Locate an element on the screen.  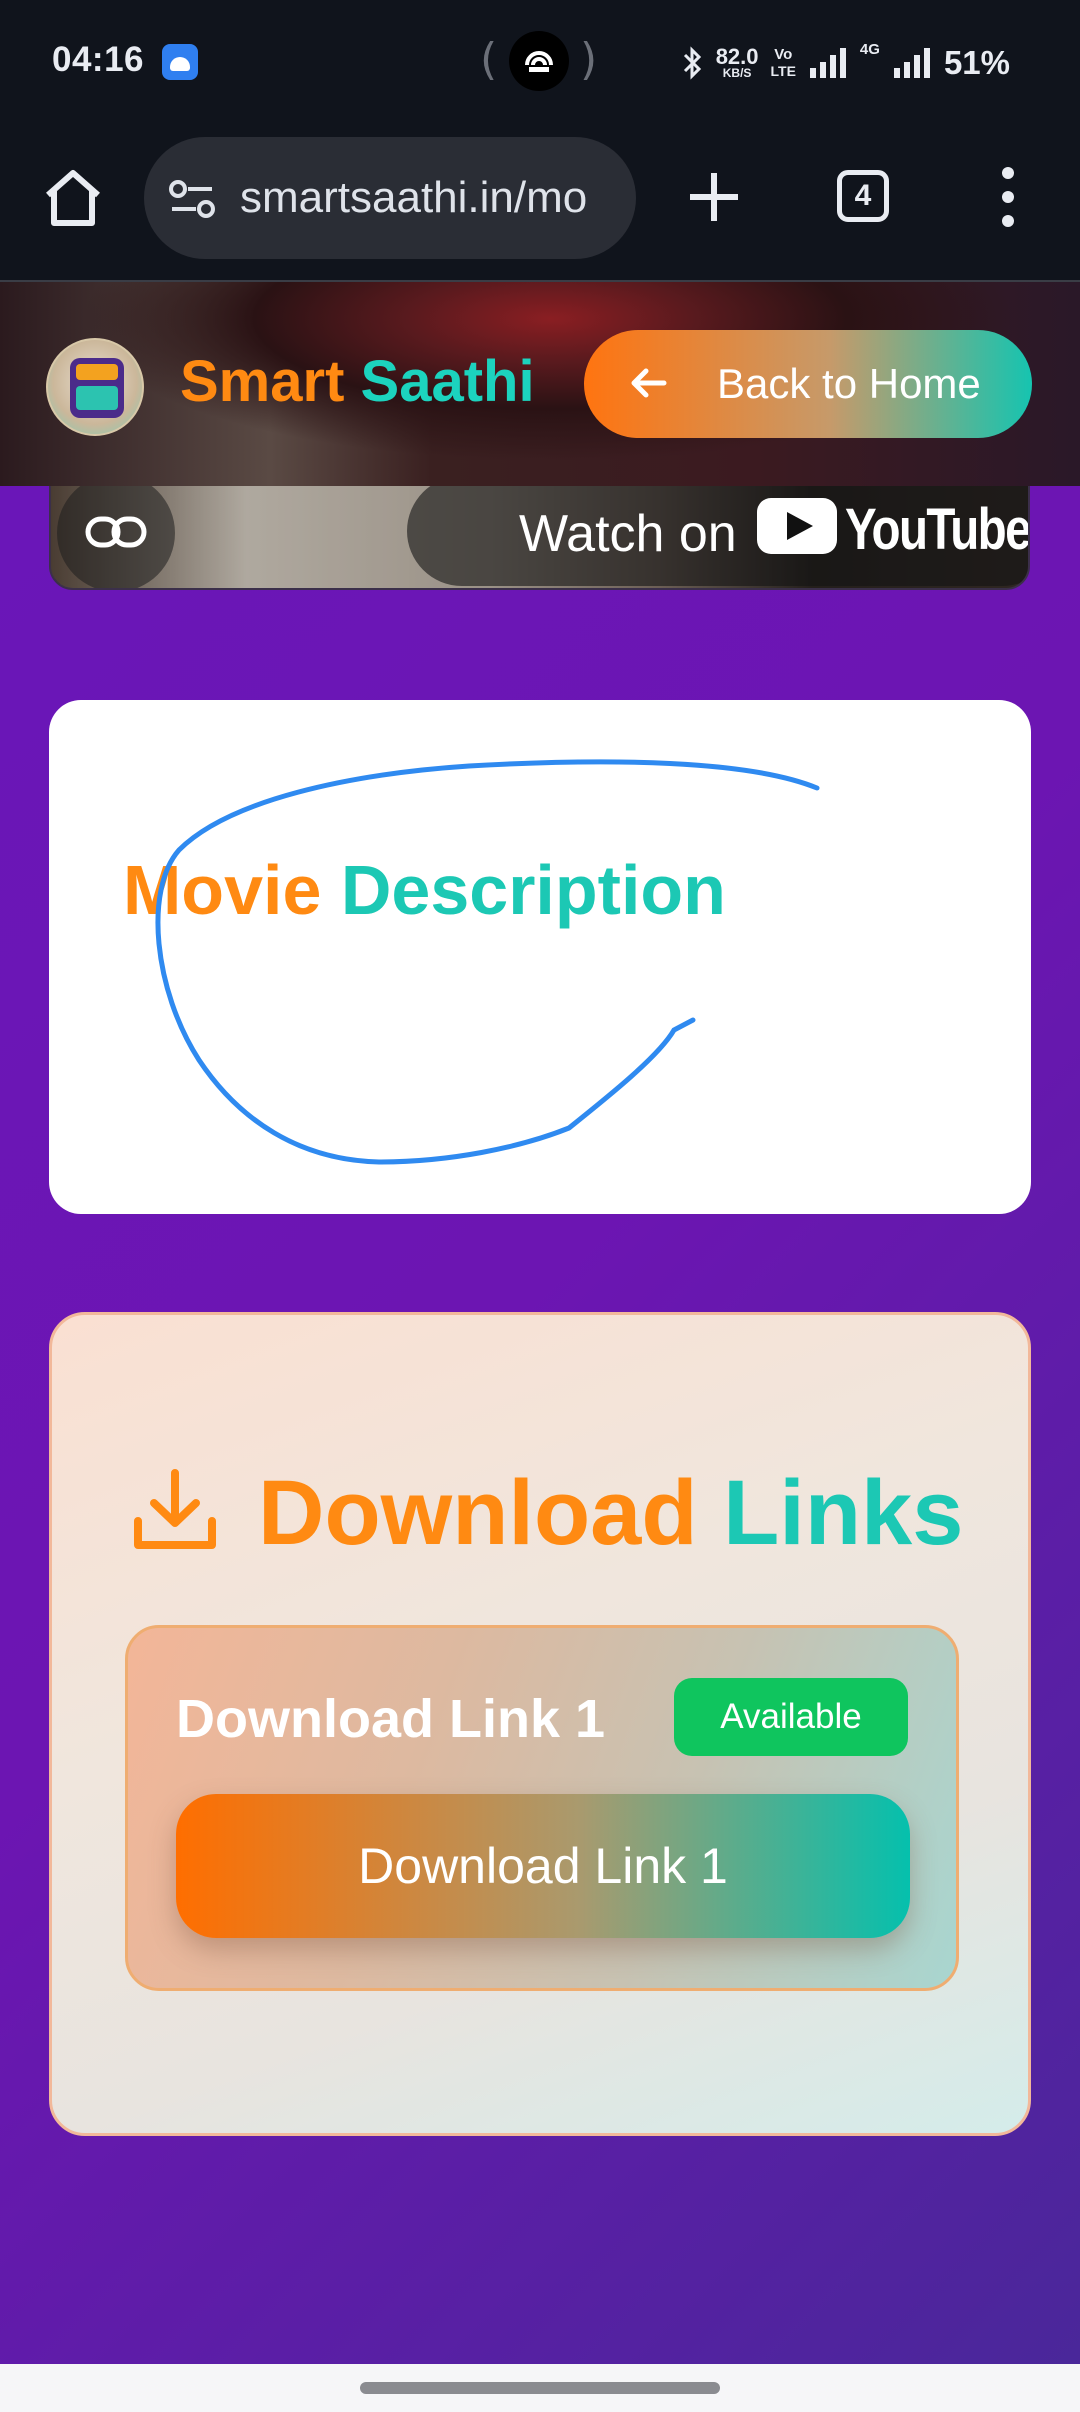
copy-link-button is located at coordinates (116, 537).